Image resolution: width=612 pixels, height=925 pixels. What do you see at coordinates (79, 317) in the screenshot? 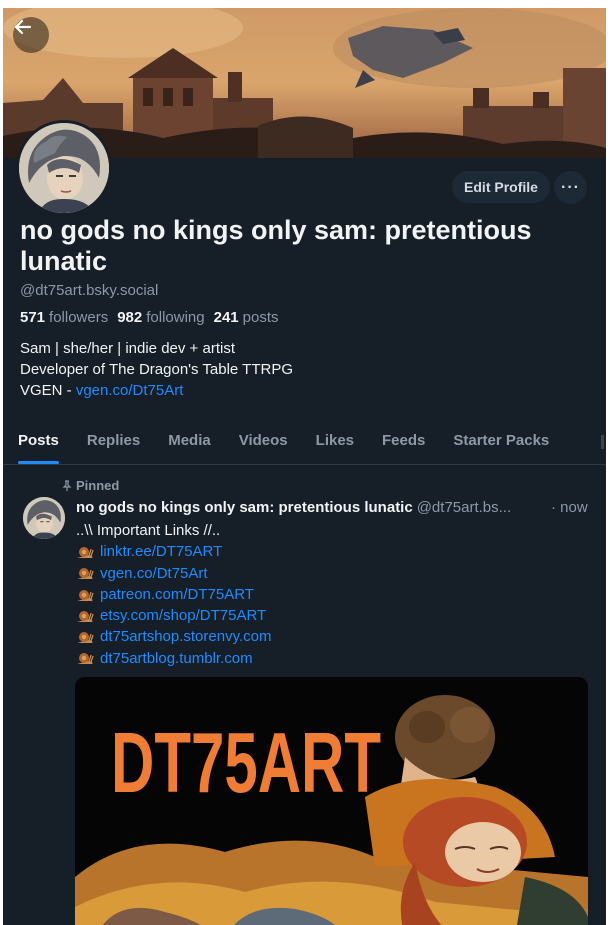
I see `followers-label: followers` at bounding box center [79, 317].